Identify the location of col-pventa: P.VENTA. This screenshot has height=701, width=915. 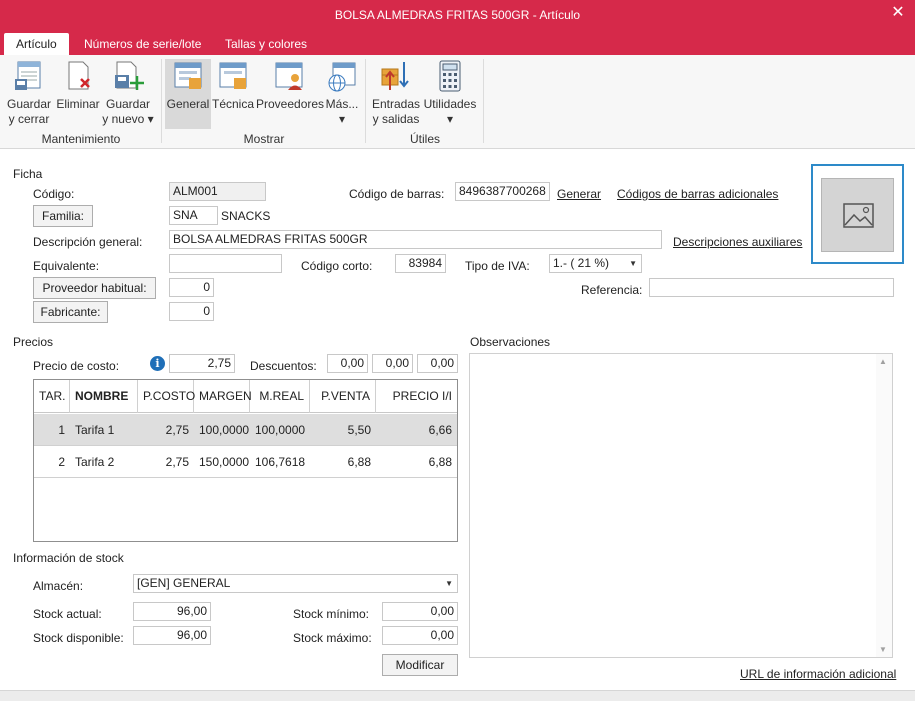
(343, 396).